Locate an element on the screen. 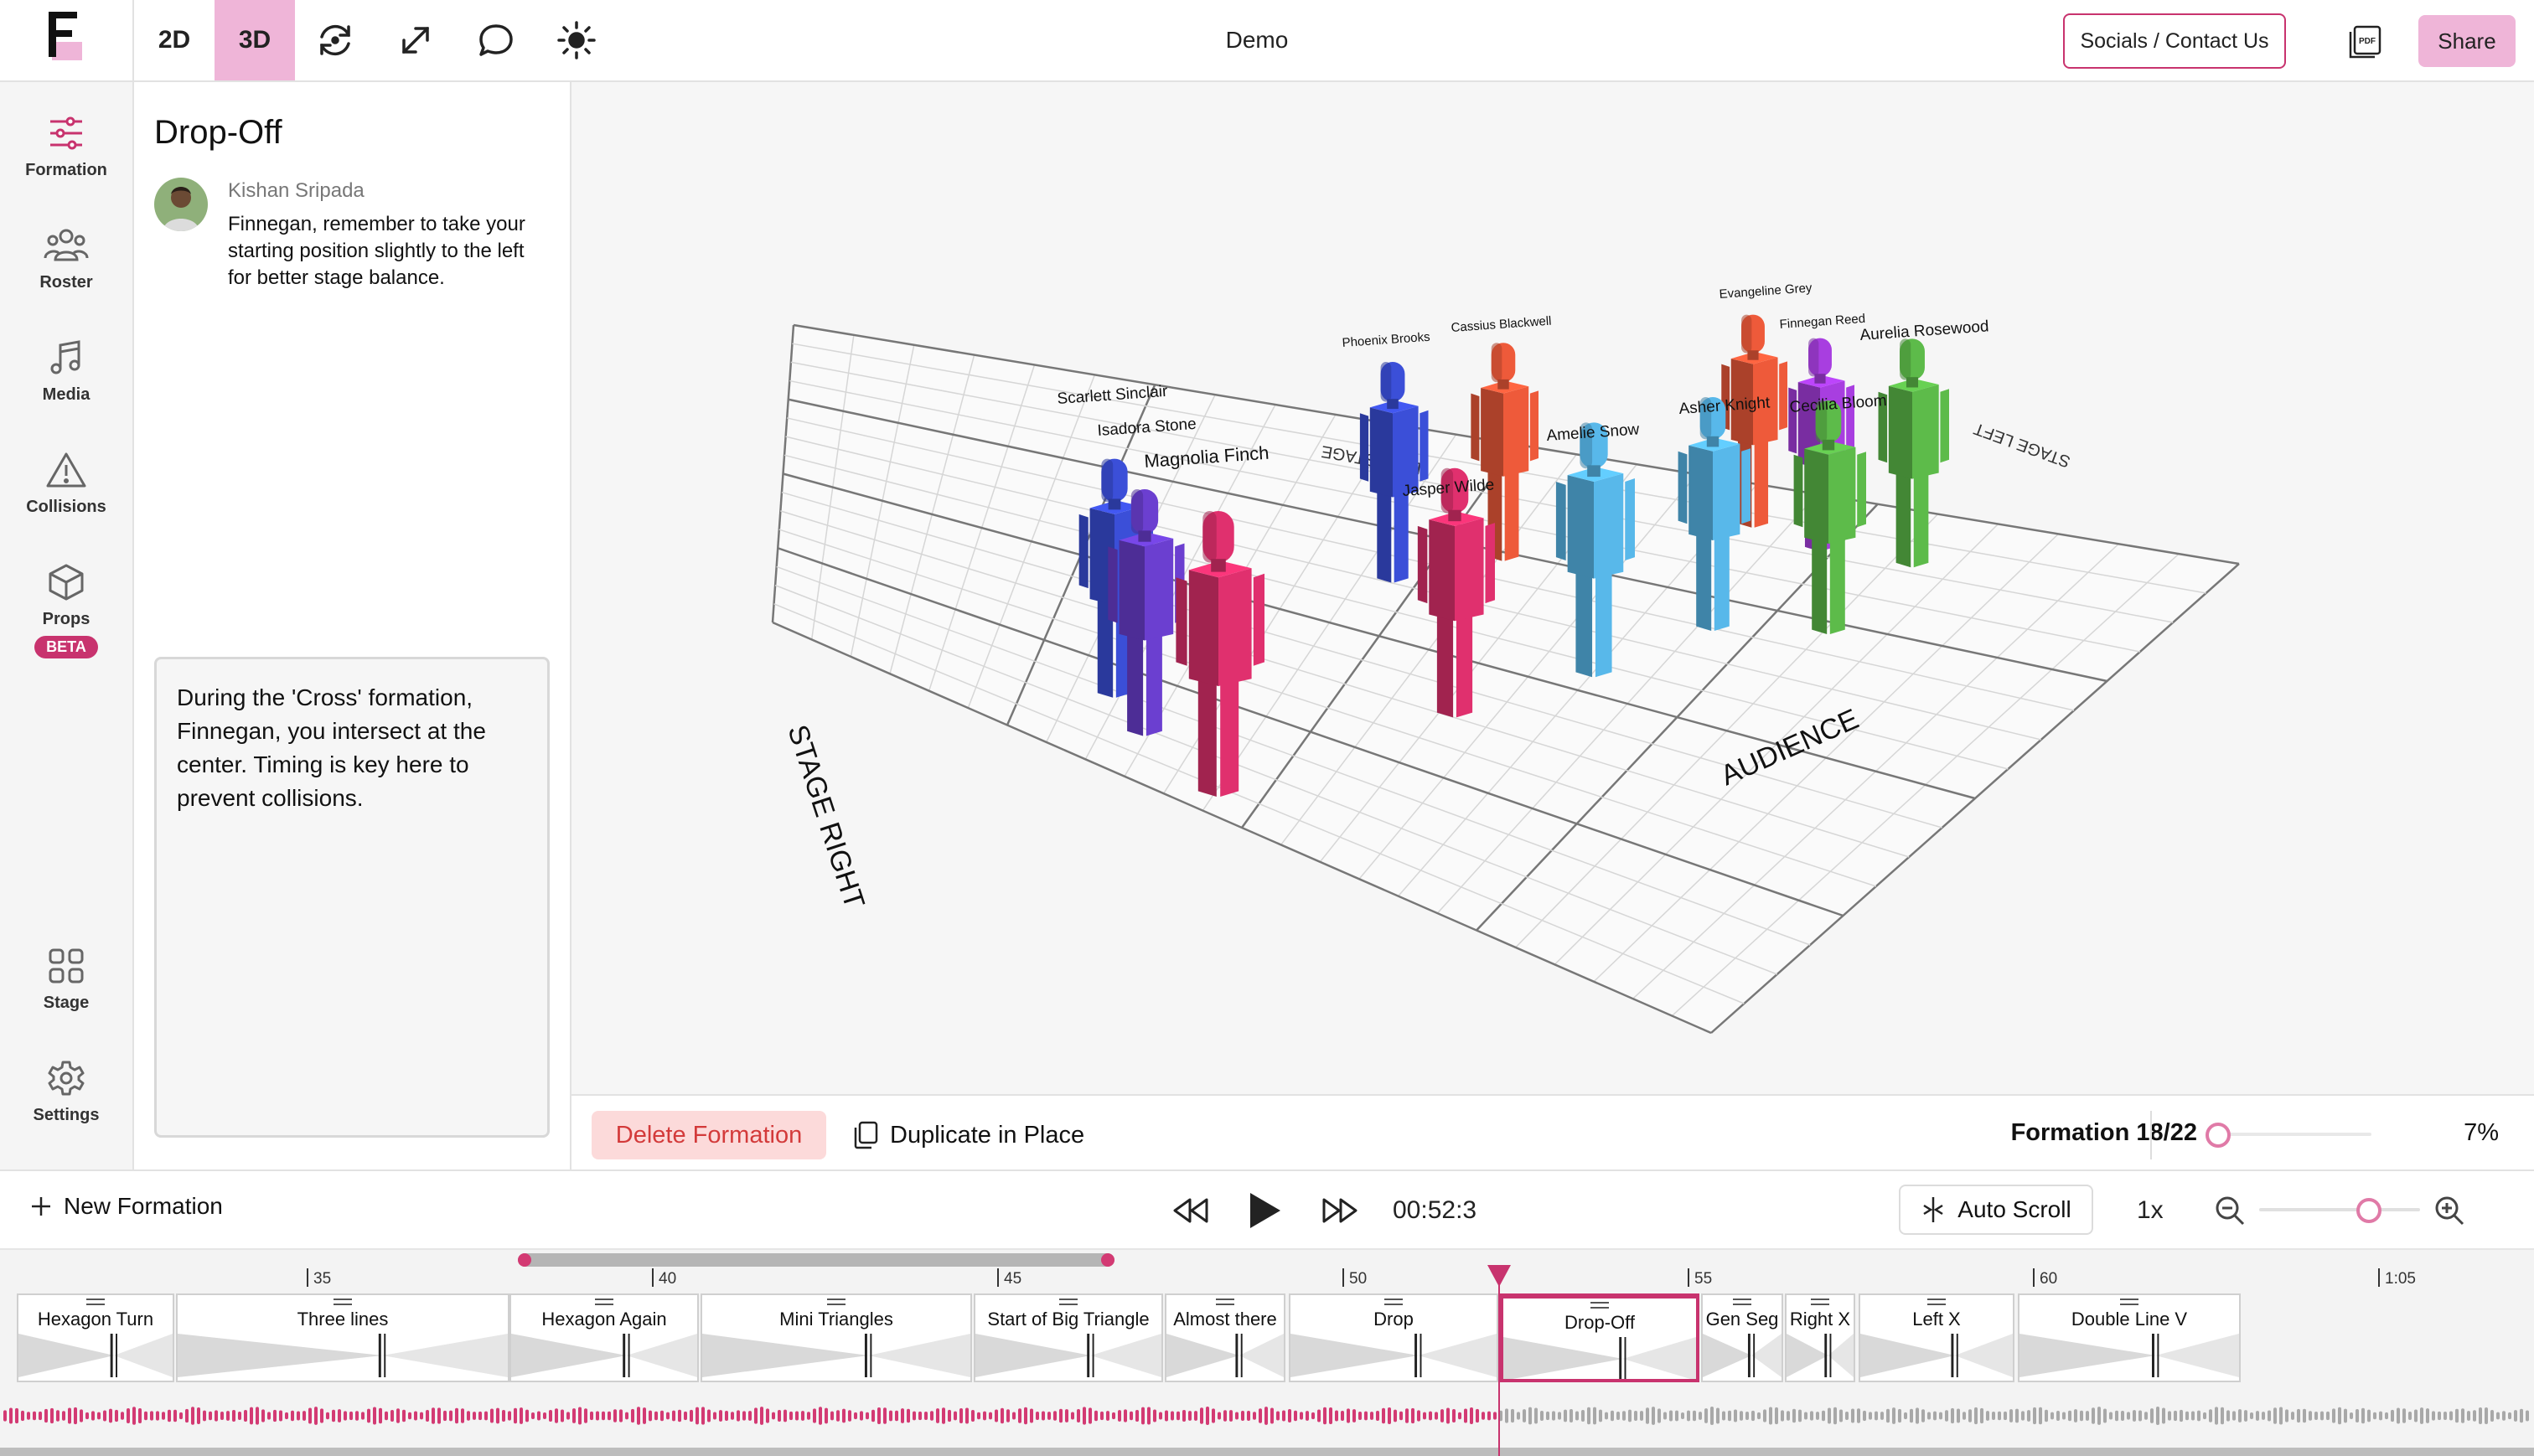 This screenshot has height=1456, width=2534. formation-block: Drop is located at coordinates (1393, 1337).